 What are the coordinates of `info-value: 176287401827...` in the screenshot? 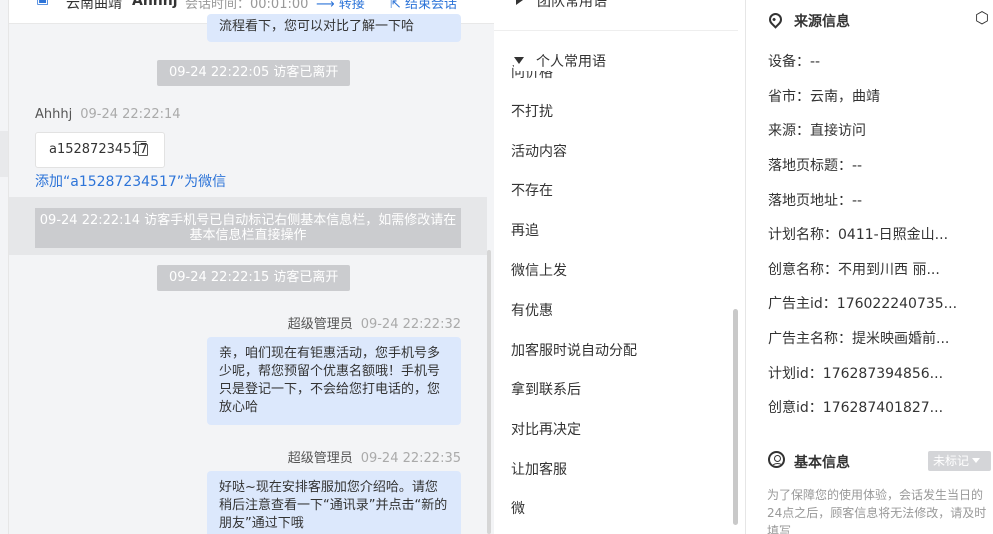 It's located at (883, 408).